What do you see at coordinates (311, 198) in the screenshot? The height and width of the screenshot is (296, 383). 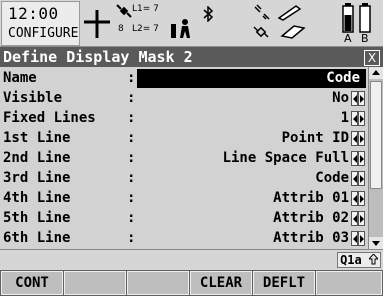 I see `line4-choice-value: Attrib 01` at bounding box center [311, 198].